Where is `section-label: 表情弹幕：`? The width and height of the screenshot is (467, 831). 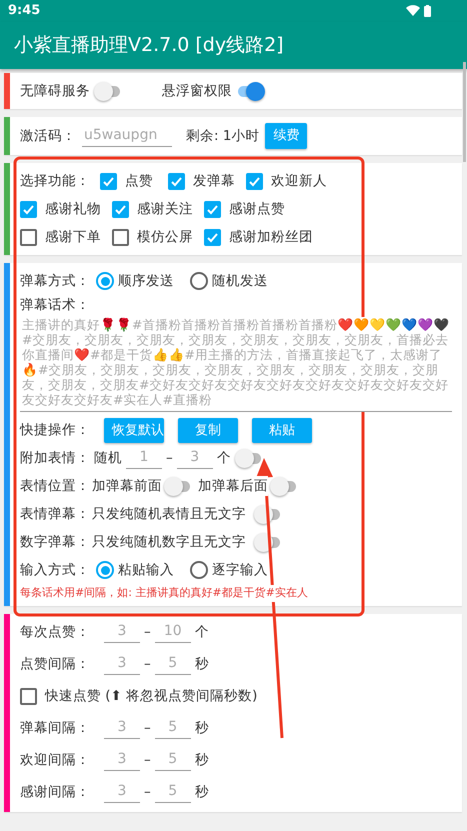 section-label: 表情弹幕： is located at coordinates (55, 514).